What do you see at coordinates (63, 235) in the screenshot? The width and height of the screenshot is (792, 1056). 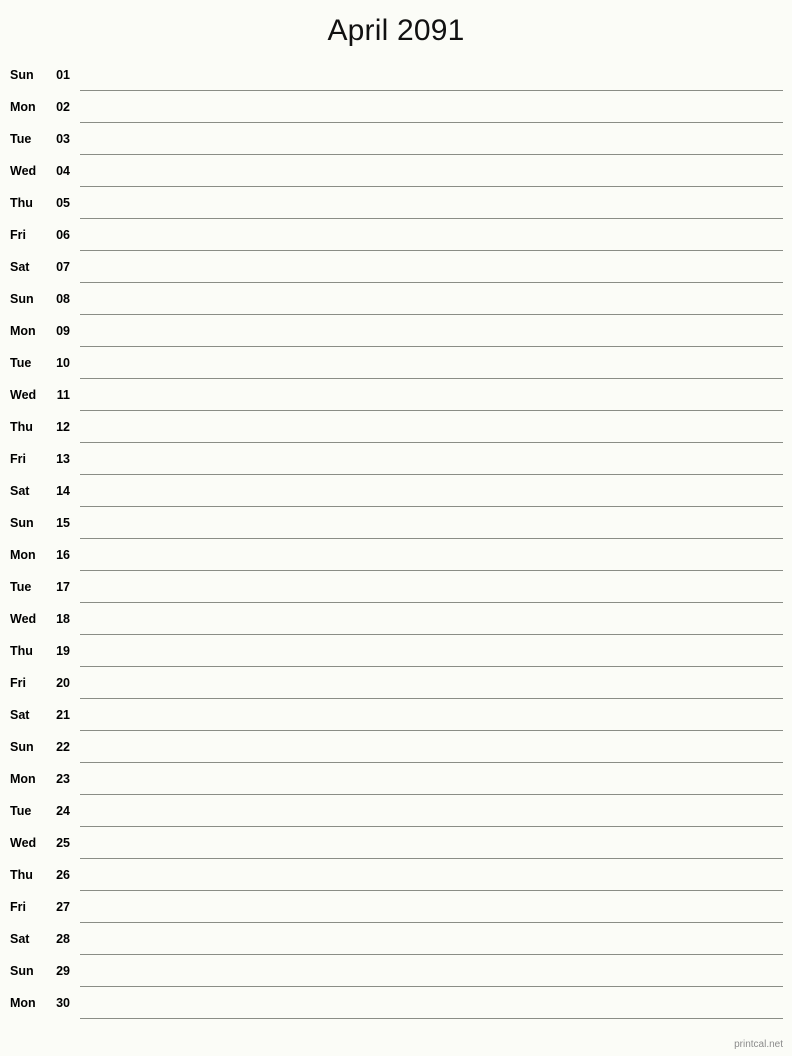 I see `date-number: 06` at bounding box center [63, 235].